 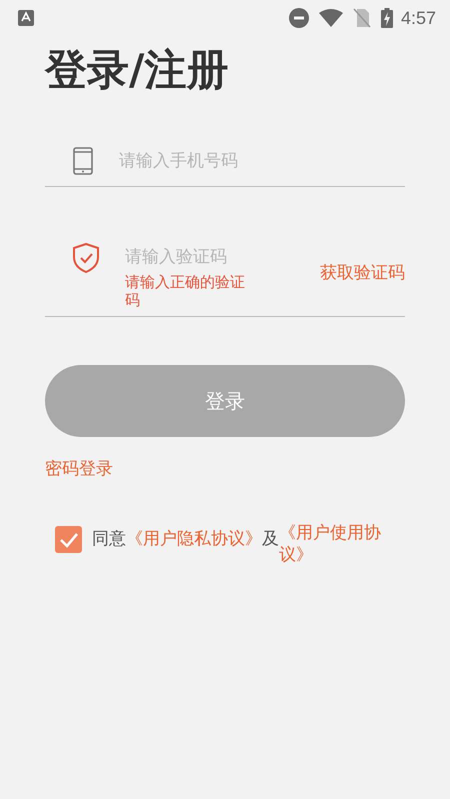 I want to click on get-code-button: 获取验证码, so click(x=362, y=272).